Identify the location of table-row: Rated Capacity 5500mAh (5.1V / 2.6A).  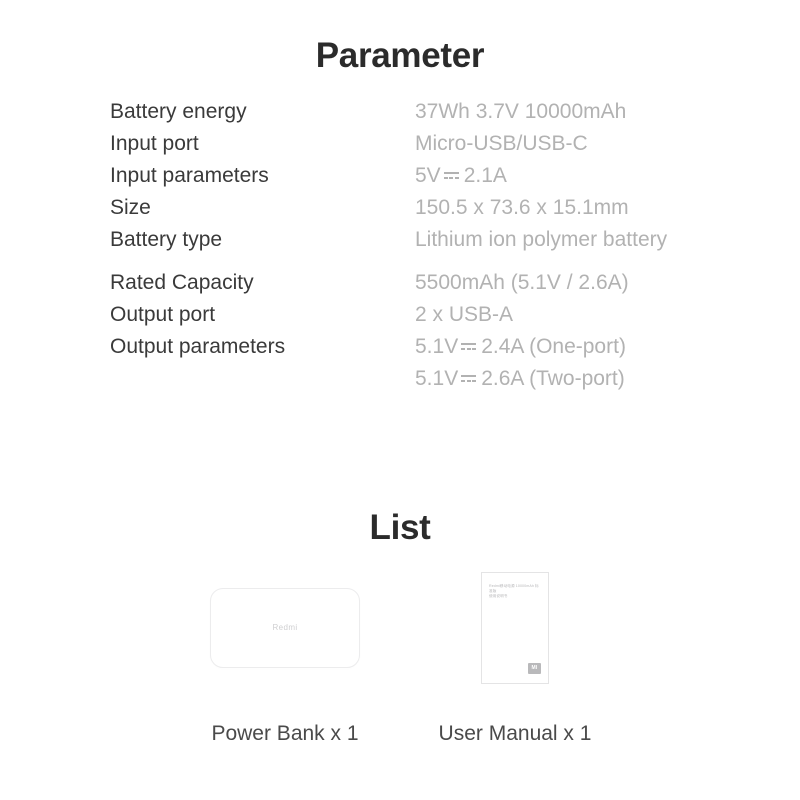
(440, 283).